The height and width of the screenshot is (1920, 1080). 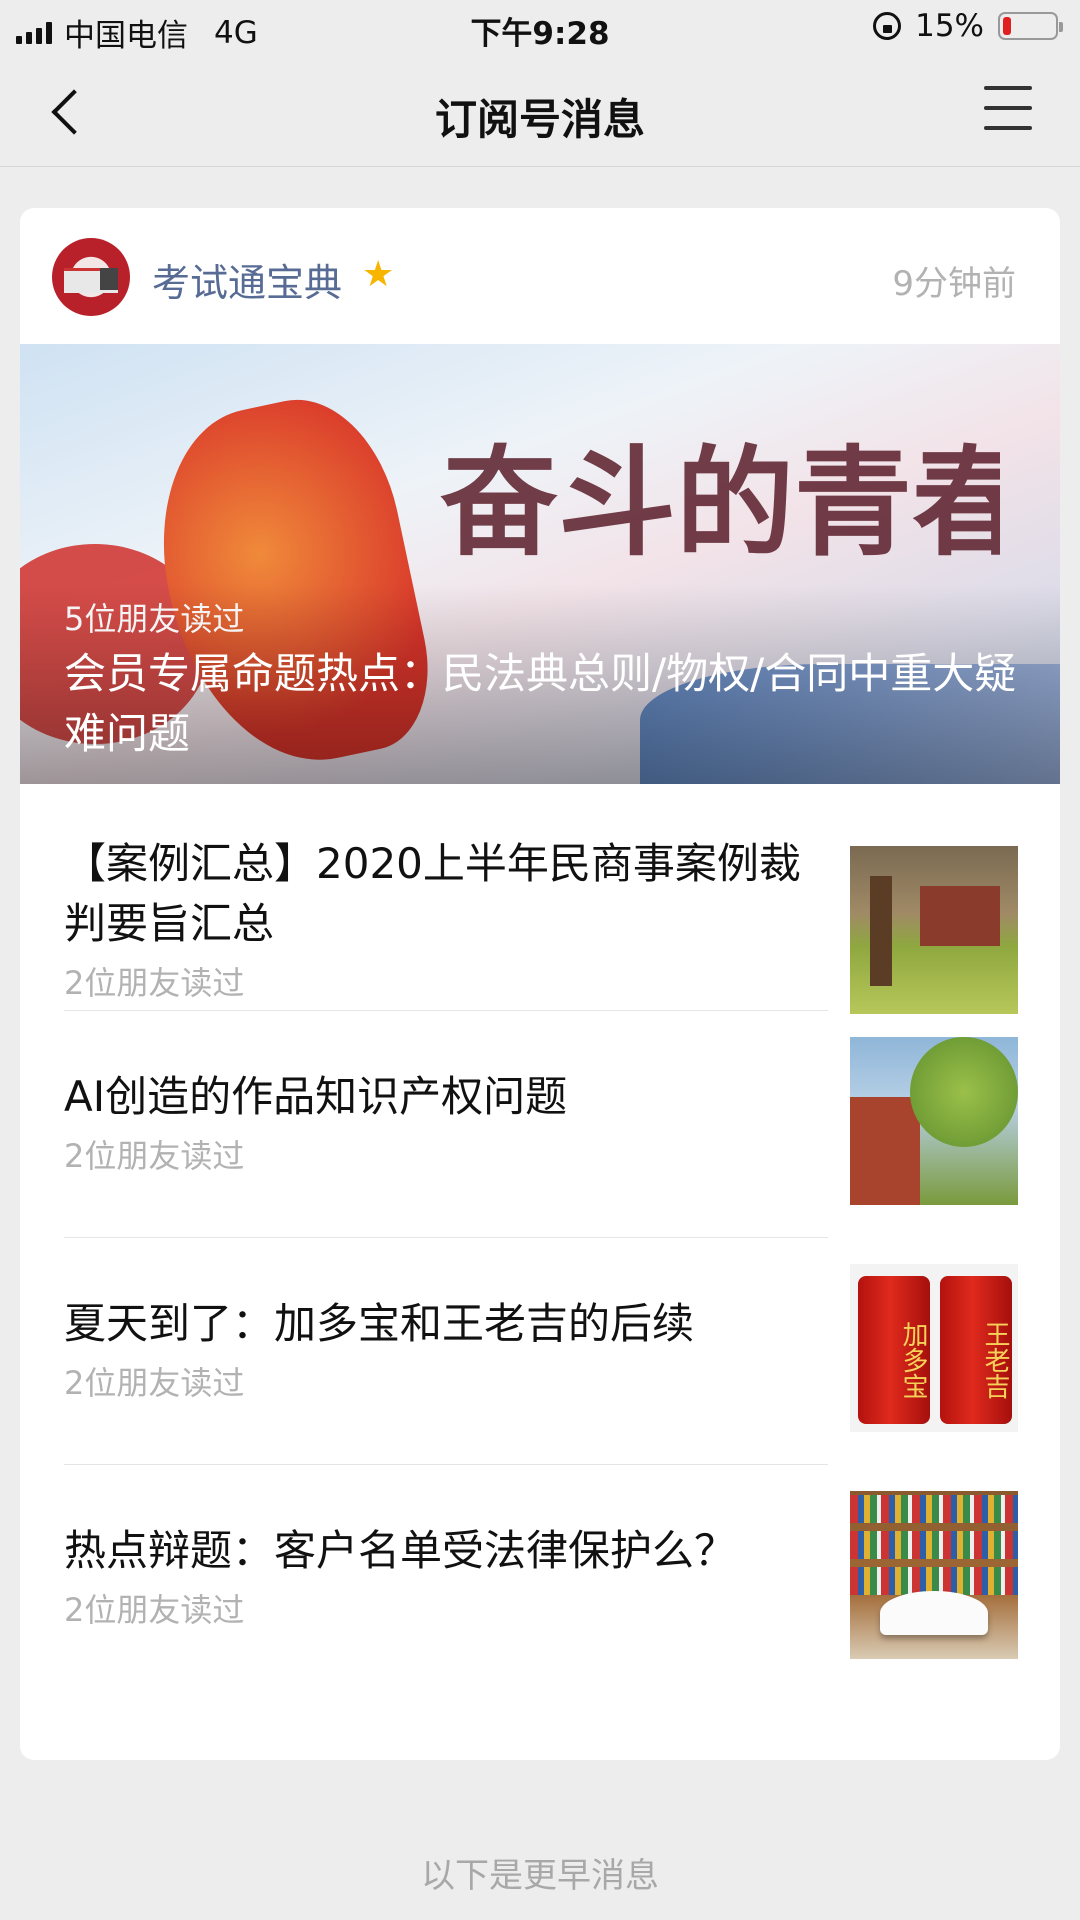 I want to click on nav-bar: 订阅号消息, so click(x=540, y=110).